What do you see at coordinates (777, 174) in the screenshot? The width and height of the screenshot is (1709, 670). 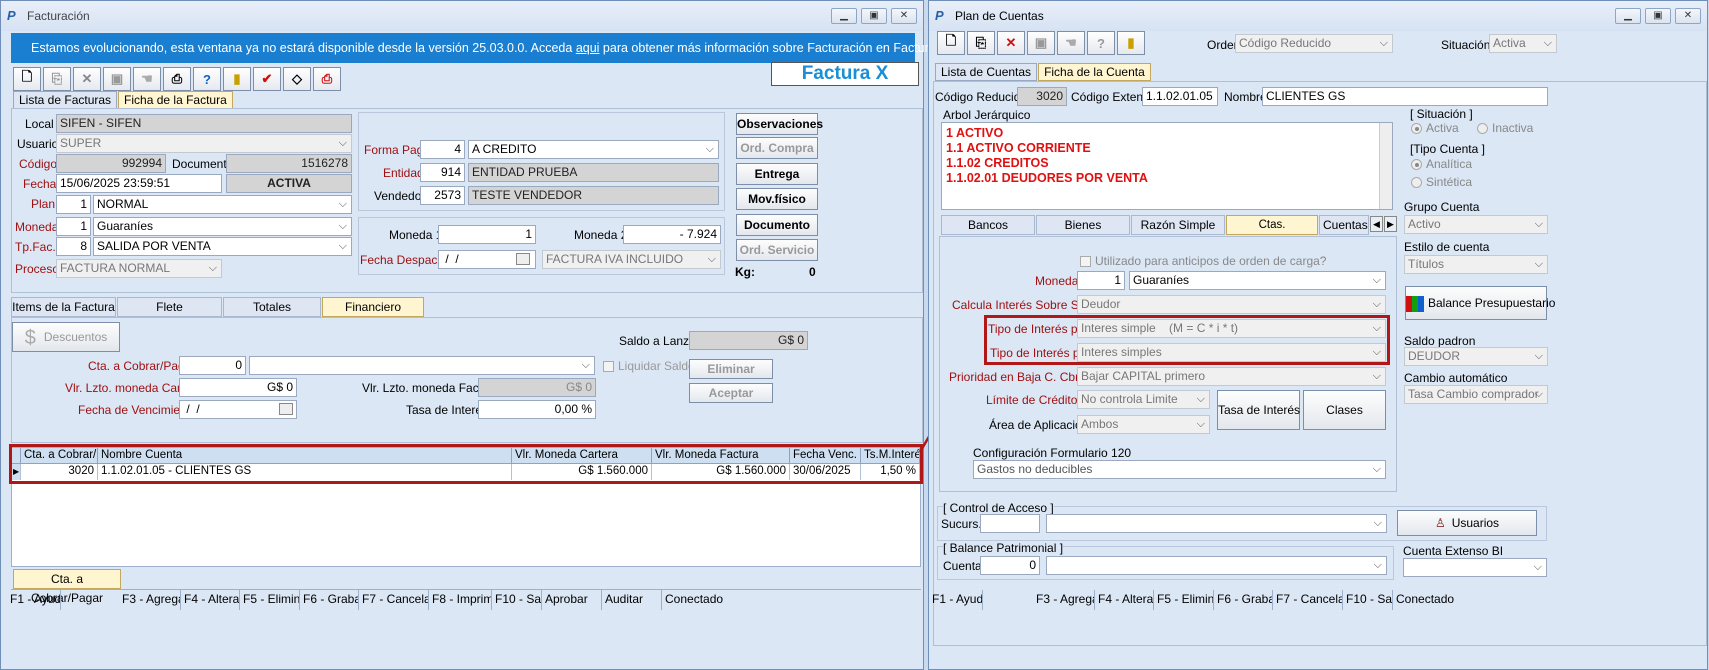 I see `entrega-button: Entrega` at bounding box center [777, 174].